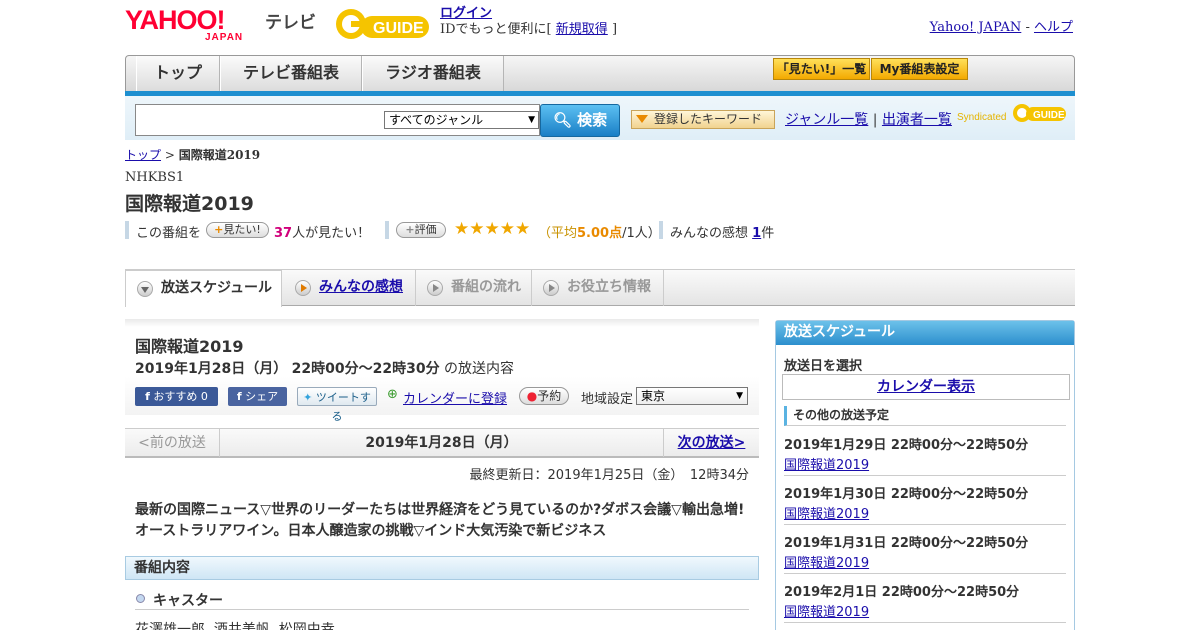 The width and height of the screenshot is (1200, 630). I want to click on region-select-value: 東京, so click(653, 396).